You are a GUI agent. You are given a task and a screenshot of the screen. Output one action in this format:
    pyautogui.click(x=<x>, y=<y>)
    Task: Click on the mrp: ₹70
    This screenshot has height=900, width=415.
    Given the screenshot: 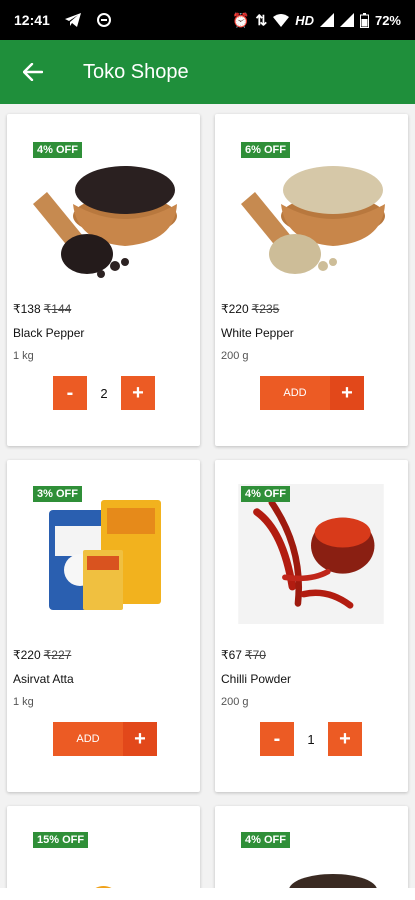 What is the action you would take?
    pyautogui.click(x=255, y=655)
    